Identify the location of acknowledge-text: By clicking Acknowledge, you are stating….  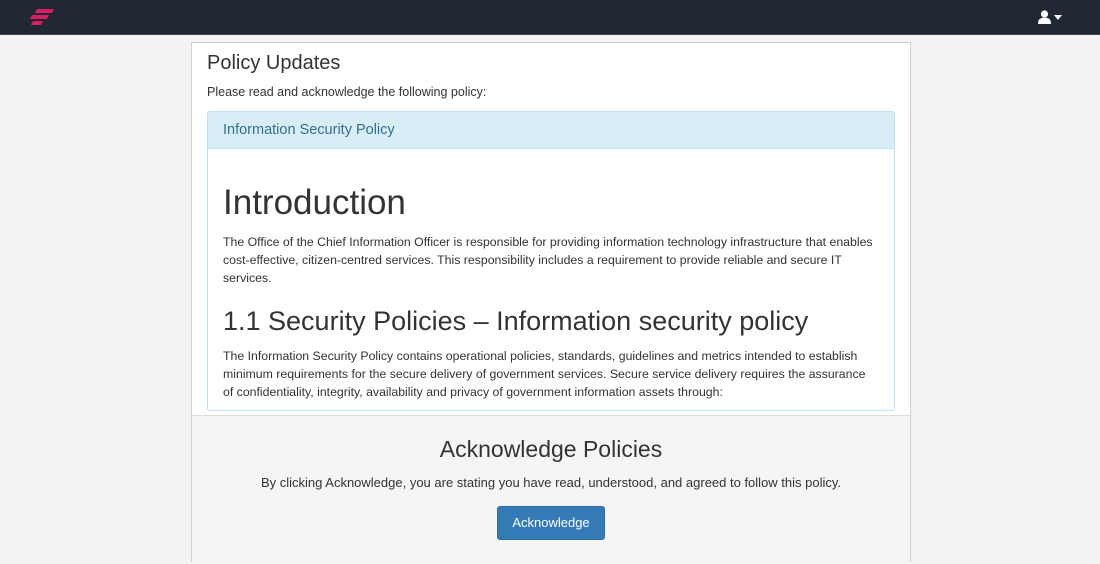
(551, 482).